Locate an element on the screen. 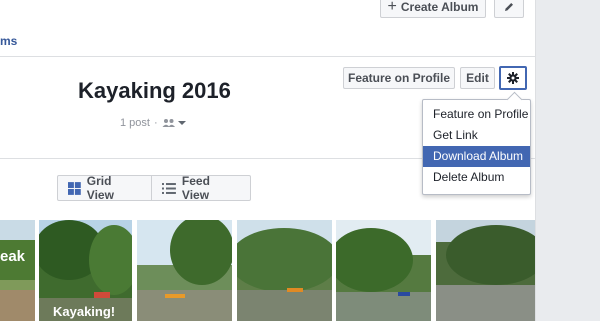 This screenshot has height=321, width=600. photo-overlay-text: Kayaking! is located at coordinates (84, 311).